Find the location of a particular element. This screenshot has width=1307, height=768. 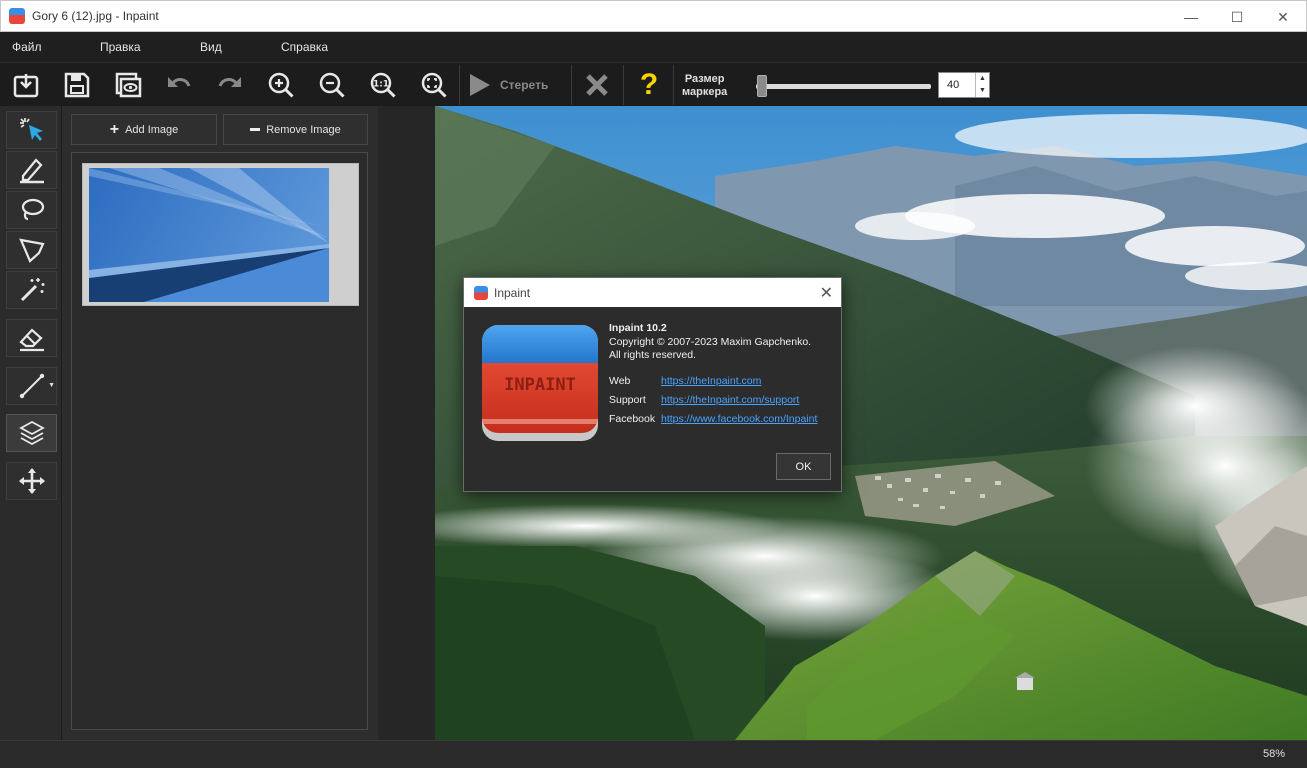

marker-icon is located at coordinates (31, 171).